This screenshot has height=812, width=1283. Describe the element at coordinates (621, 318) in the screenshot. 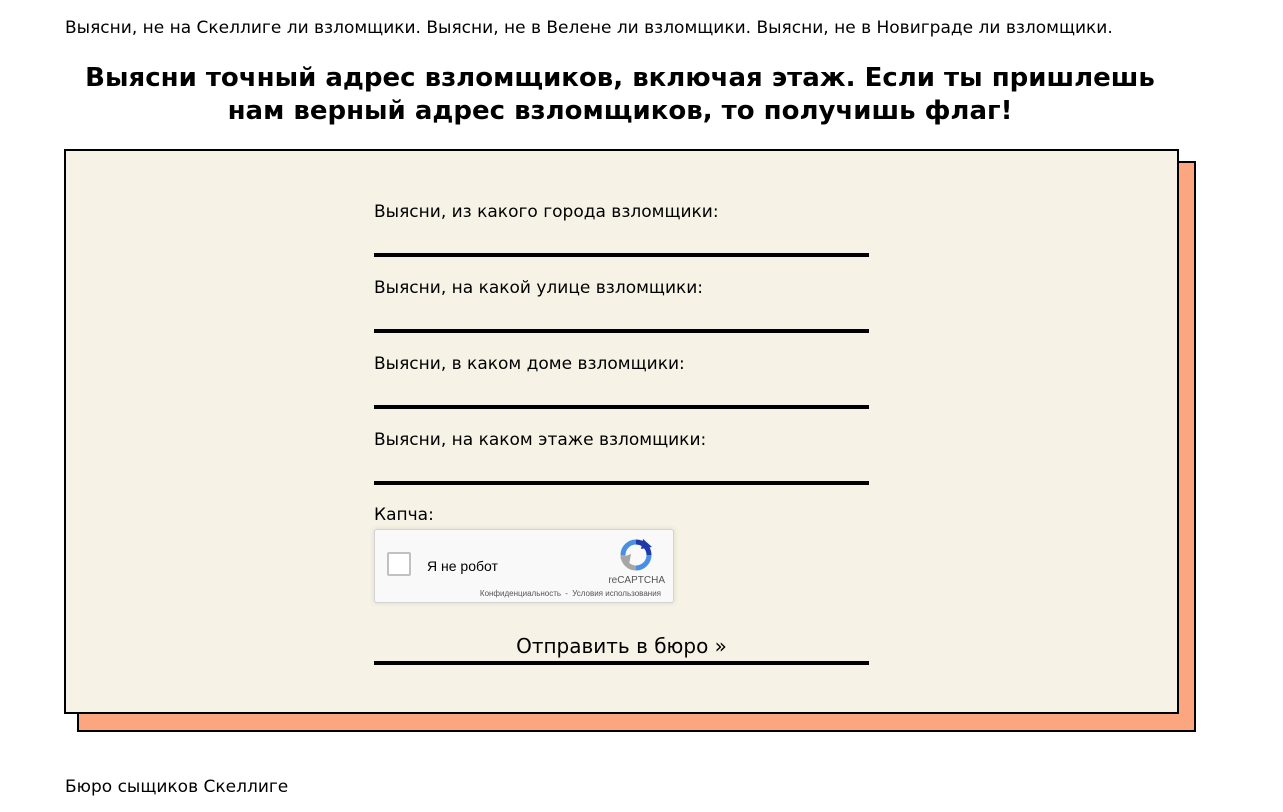

I see `street-input` at that location.